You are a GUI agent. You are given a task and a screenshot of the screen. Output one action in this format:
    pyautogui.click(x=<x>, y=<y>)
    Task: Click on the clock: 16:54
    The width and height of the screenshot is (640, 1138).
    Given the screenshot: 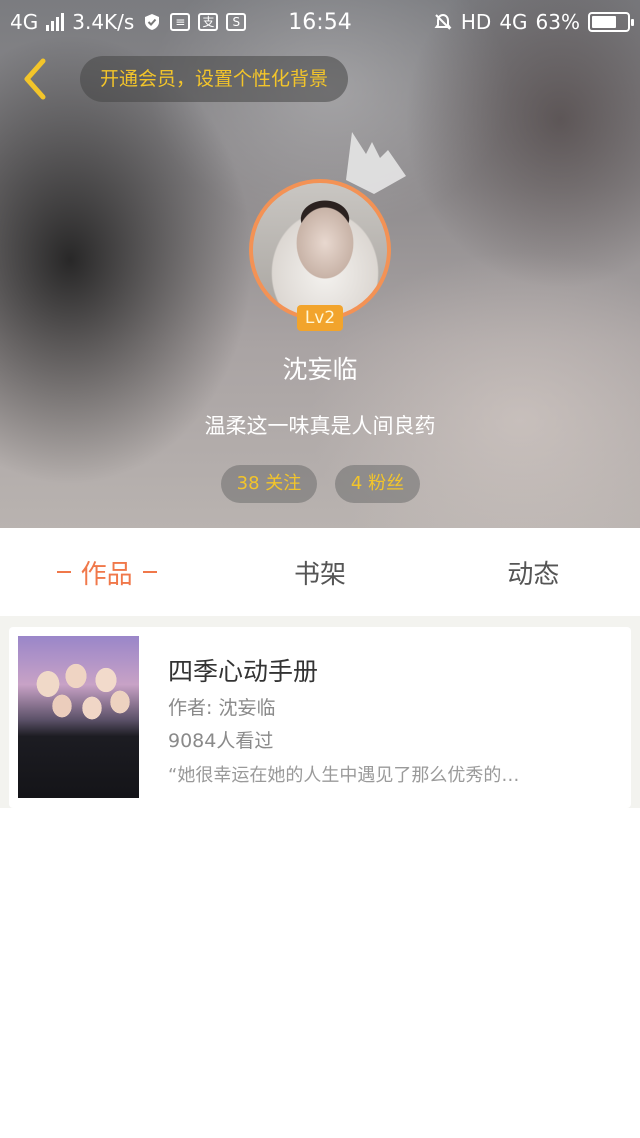 What is the action you would take?
    pyautogui.click(x=320, y=22)
    